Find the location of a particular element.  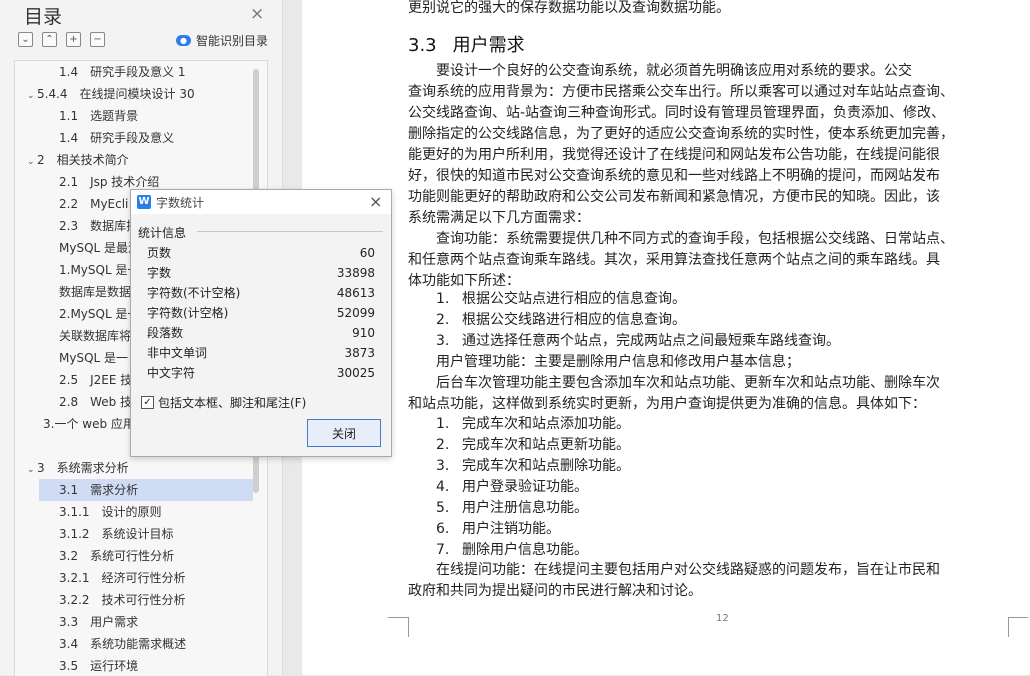

toc-toolbar: ⌄ ⌃ + − is located at coordinates (61, 39).